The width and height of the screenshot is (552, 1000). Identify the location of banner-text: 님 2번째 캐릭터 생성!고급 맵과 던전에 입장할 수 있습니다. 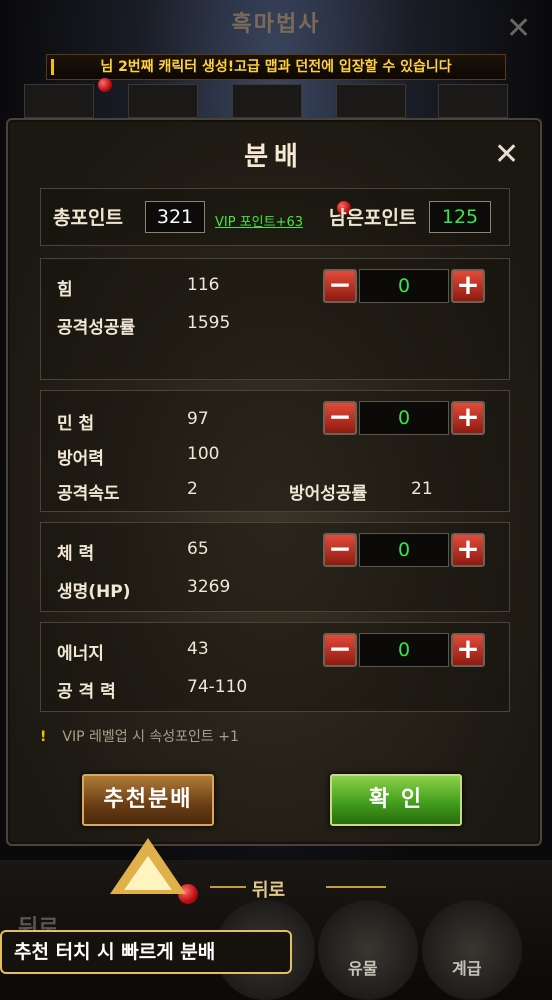
(276, 67).